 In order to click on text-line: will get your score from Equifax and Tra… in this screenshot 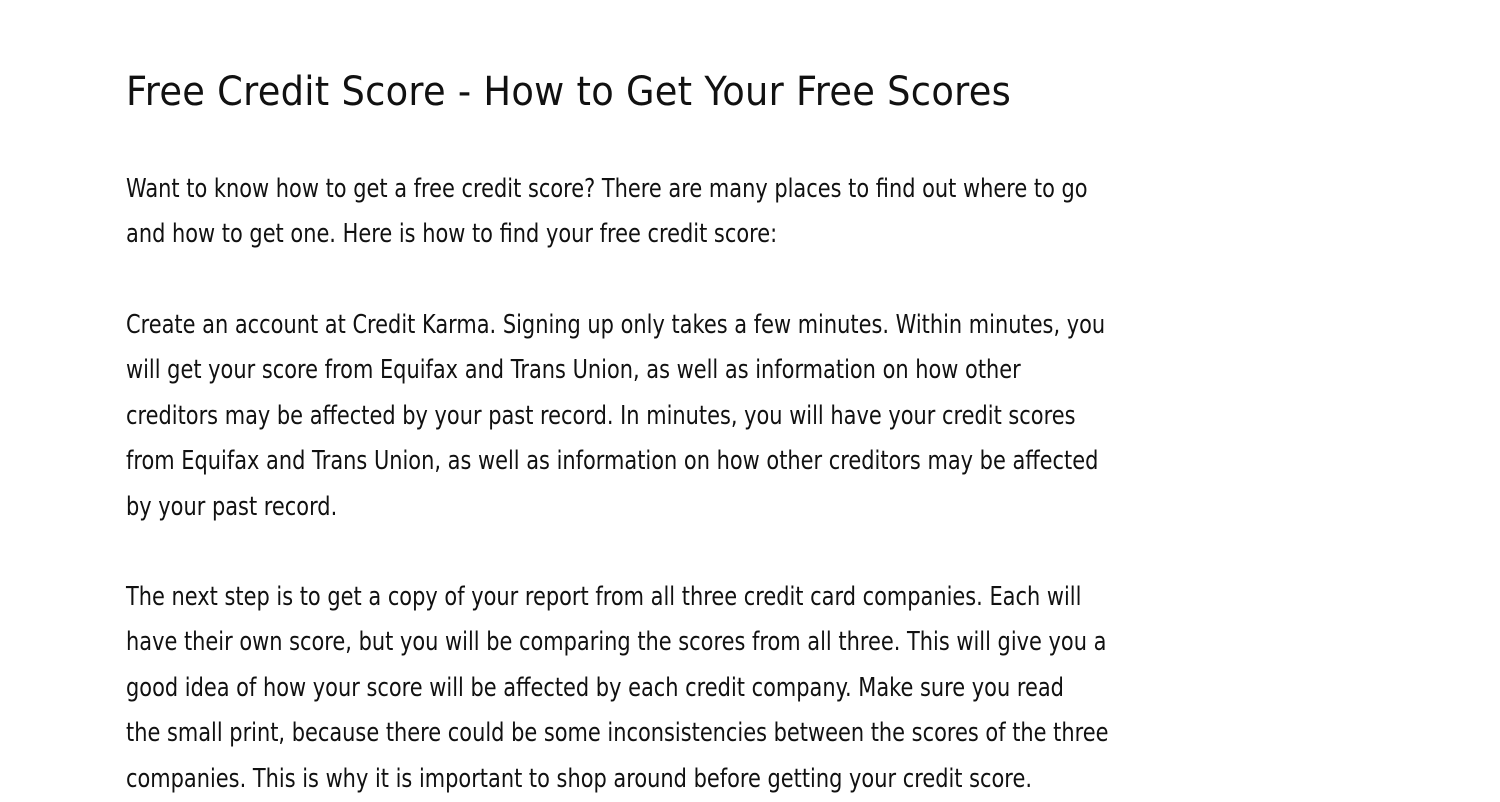, I will do `click(573, 370)`.